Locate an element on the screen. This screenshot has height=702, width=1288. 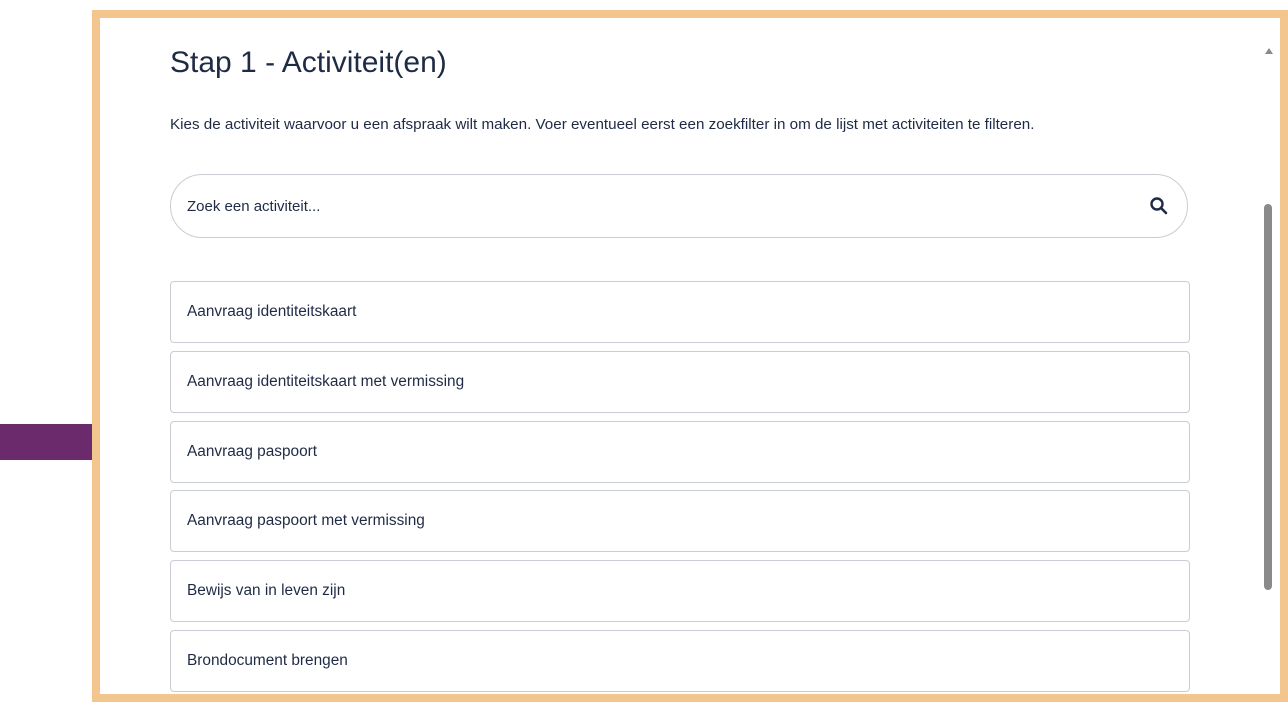
activity-item-aanvraag-paspoort-met-vermissing: Aanvraag paspoort met vermissing is located at coordinates (680, 521).